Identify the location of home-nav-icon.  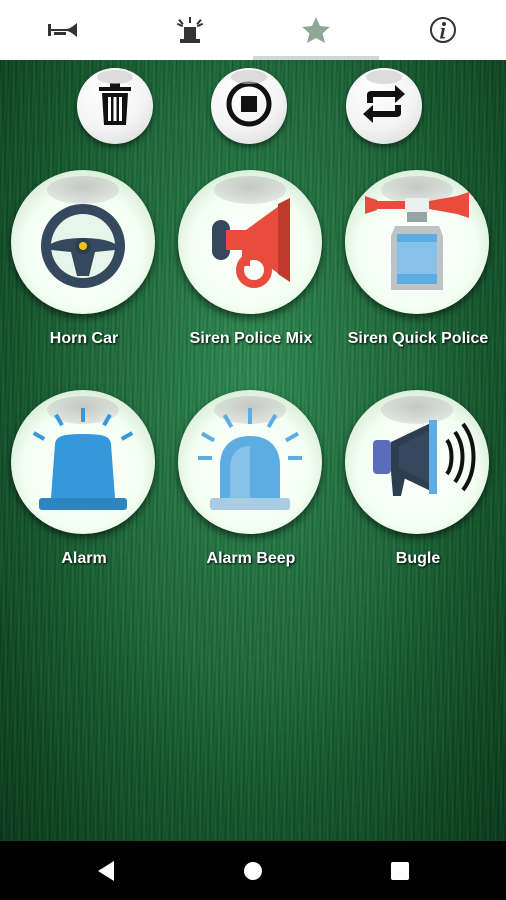
(253, 871).